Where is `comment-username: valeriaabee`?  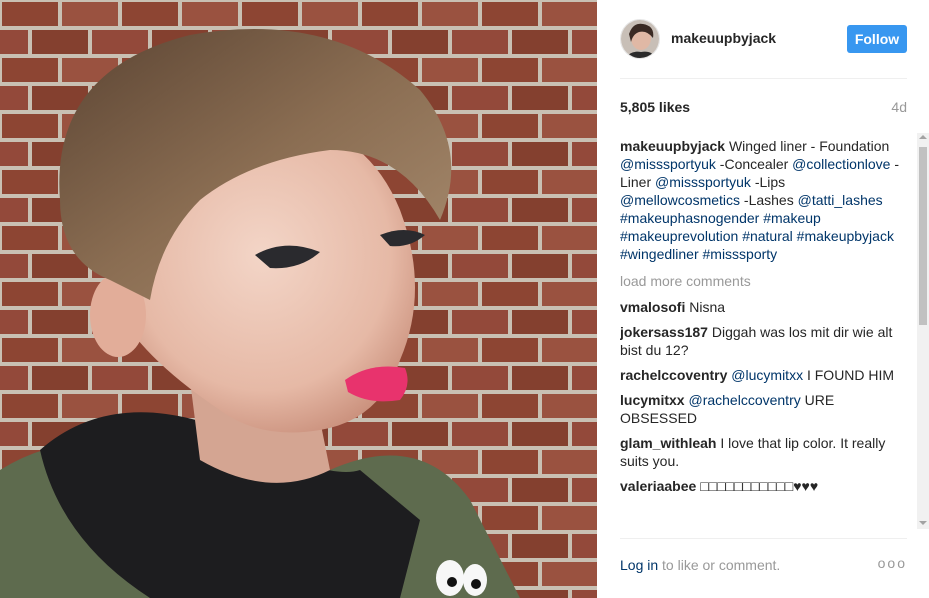
comment-username: valeriaabee is located at coordinates (658, 486).